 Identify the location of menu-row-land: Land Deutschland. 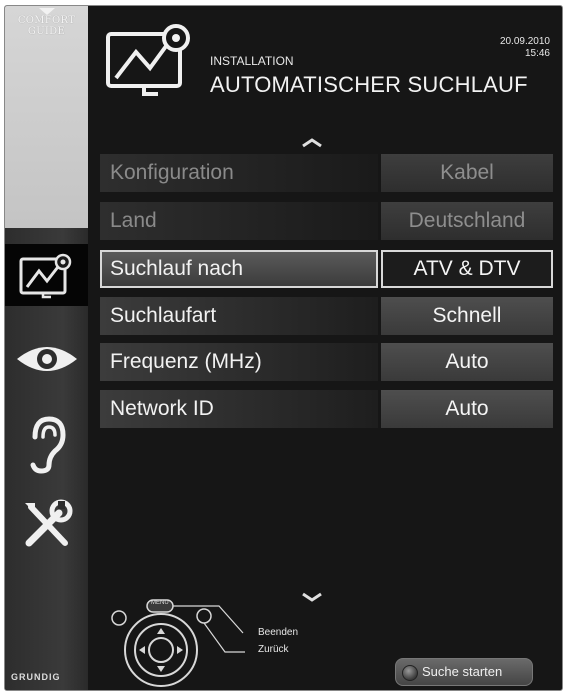
(326, 221).